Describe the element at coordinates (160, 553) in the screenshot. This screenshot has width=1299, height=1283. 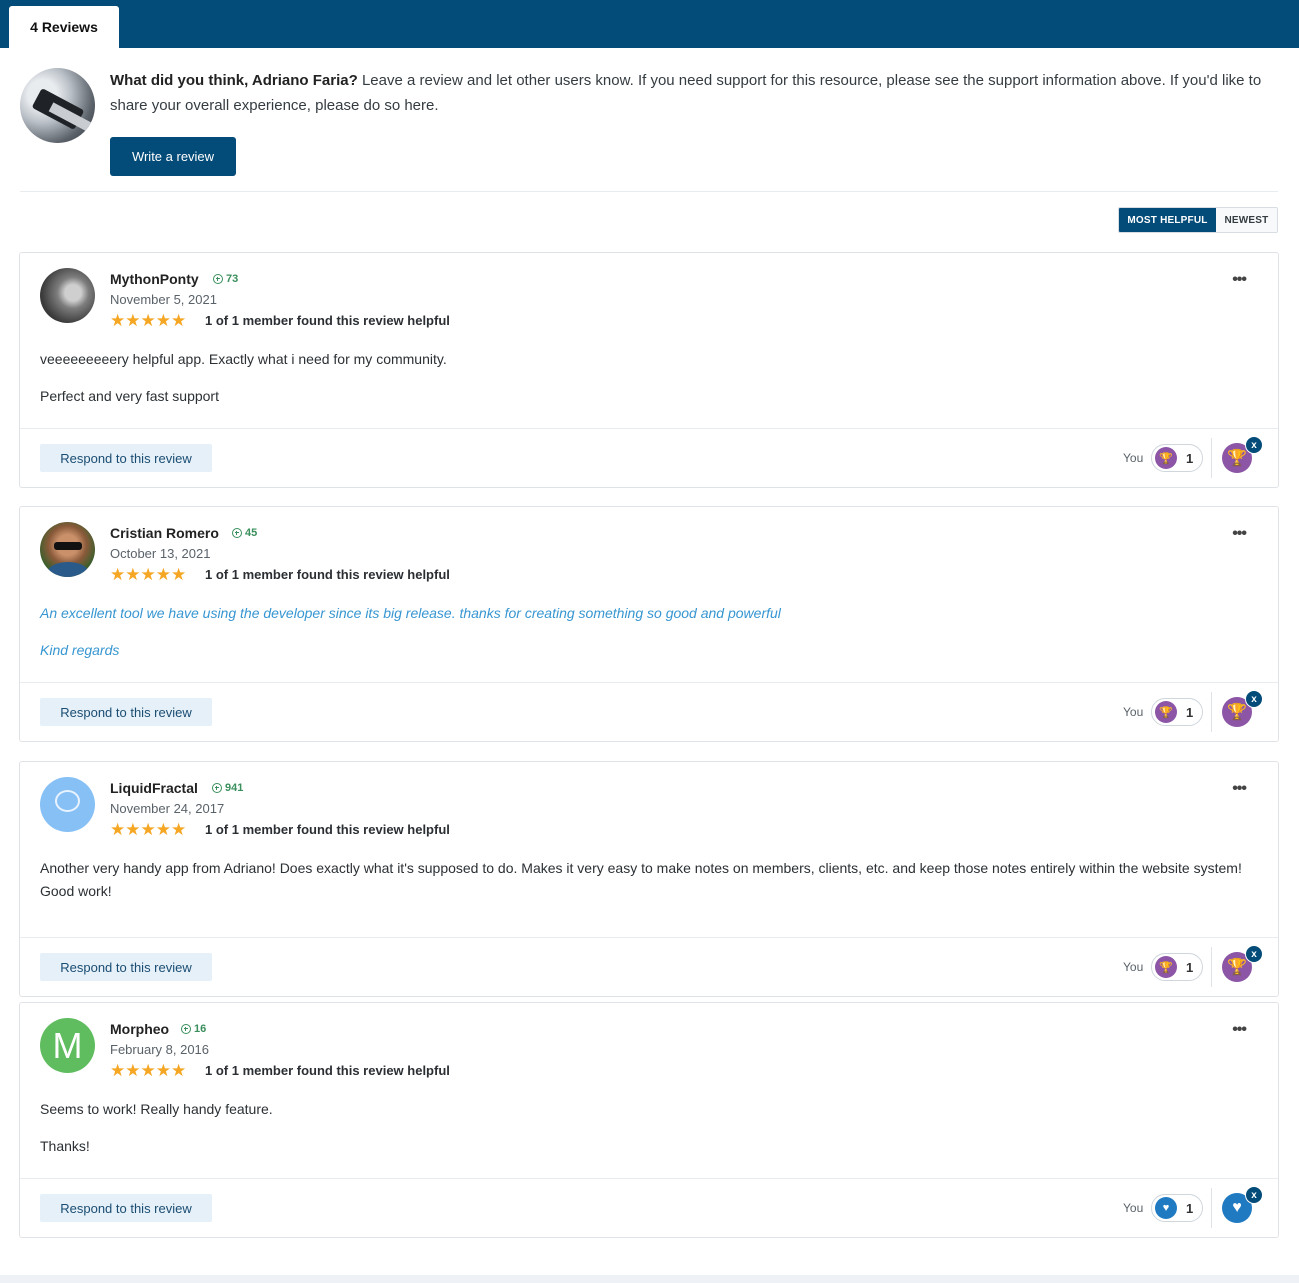
I see `review-date: October 13, 2021` at that location.